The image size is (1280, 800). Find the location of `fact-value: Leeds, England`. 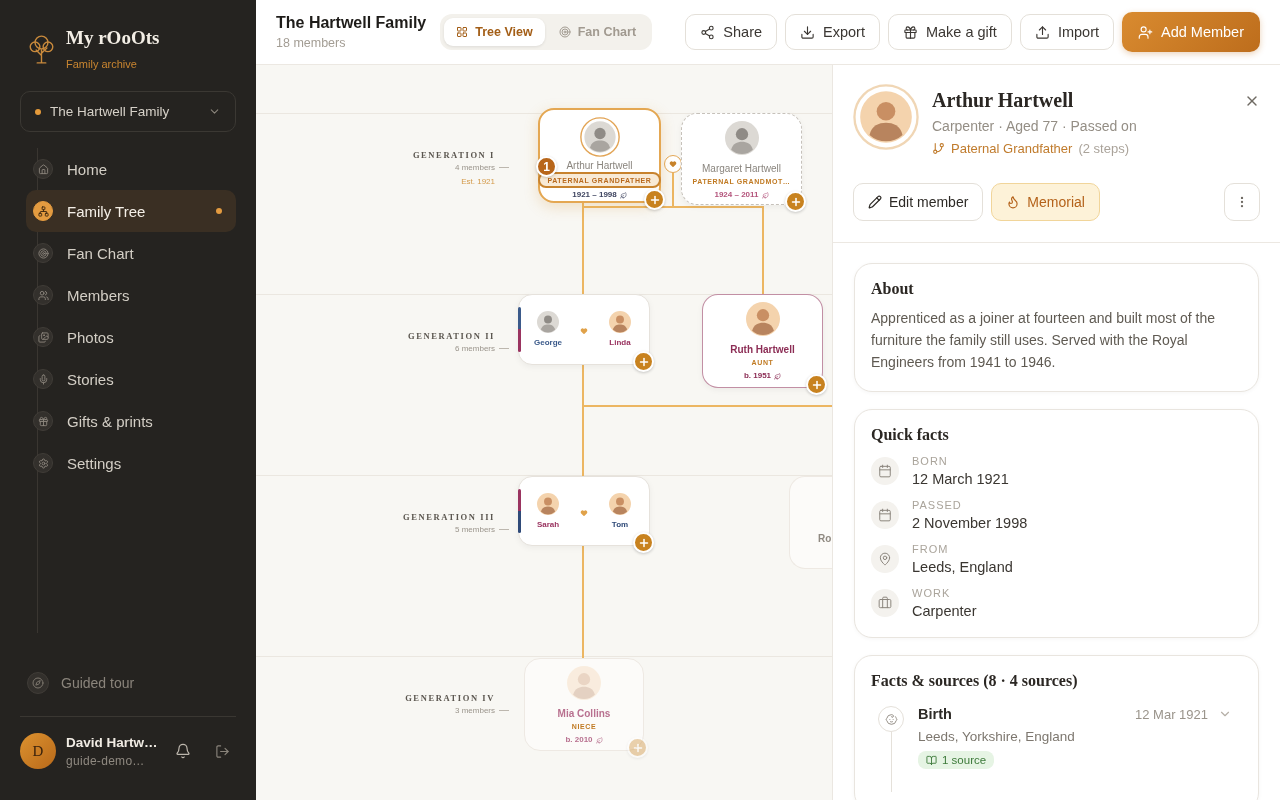

fact-value: Leeds, England is located at coordinates (962, 567).